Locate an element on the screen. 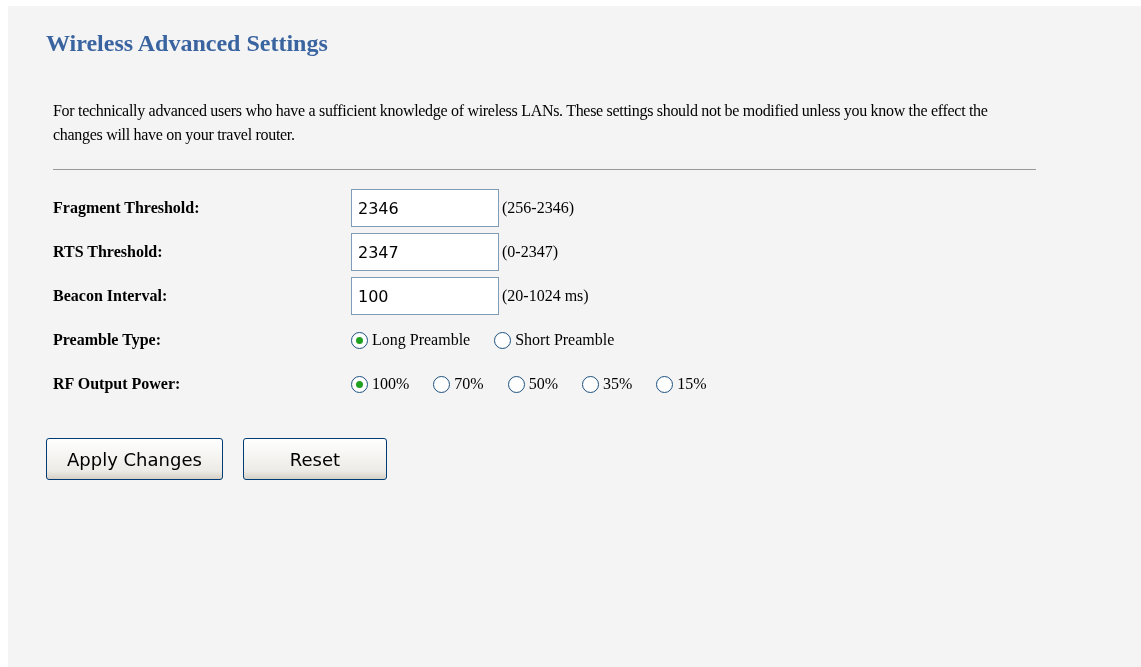 This screenshot has width=1141, height=667. input-field: 2346 is located at coordinates (425, 208).